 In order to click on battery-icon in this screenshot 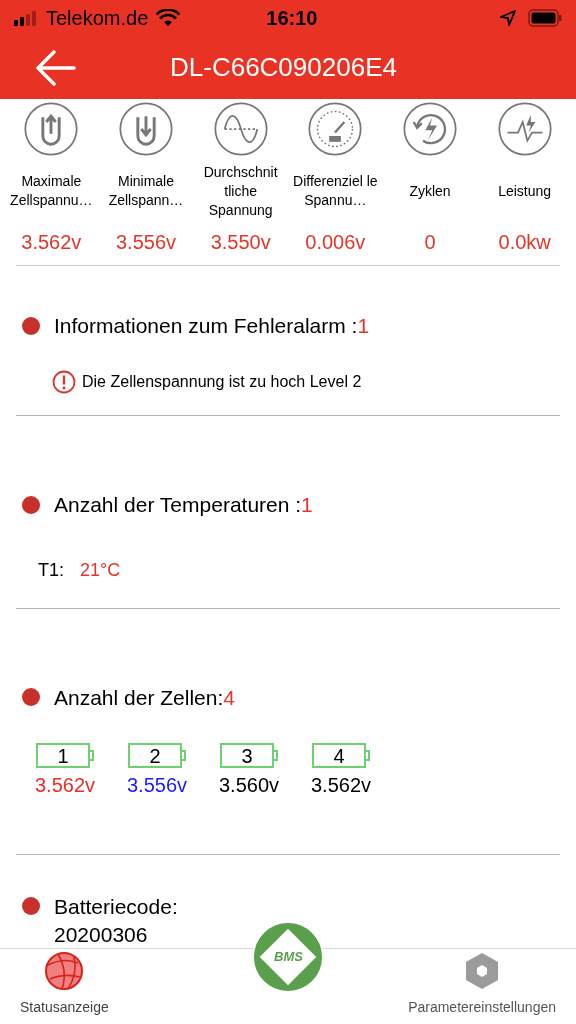, I will do `click(545, 18)`.